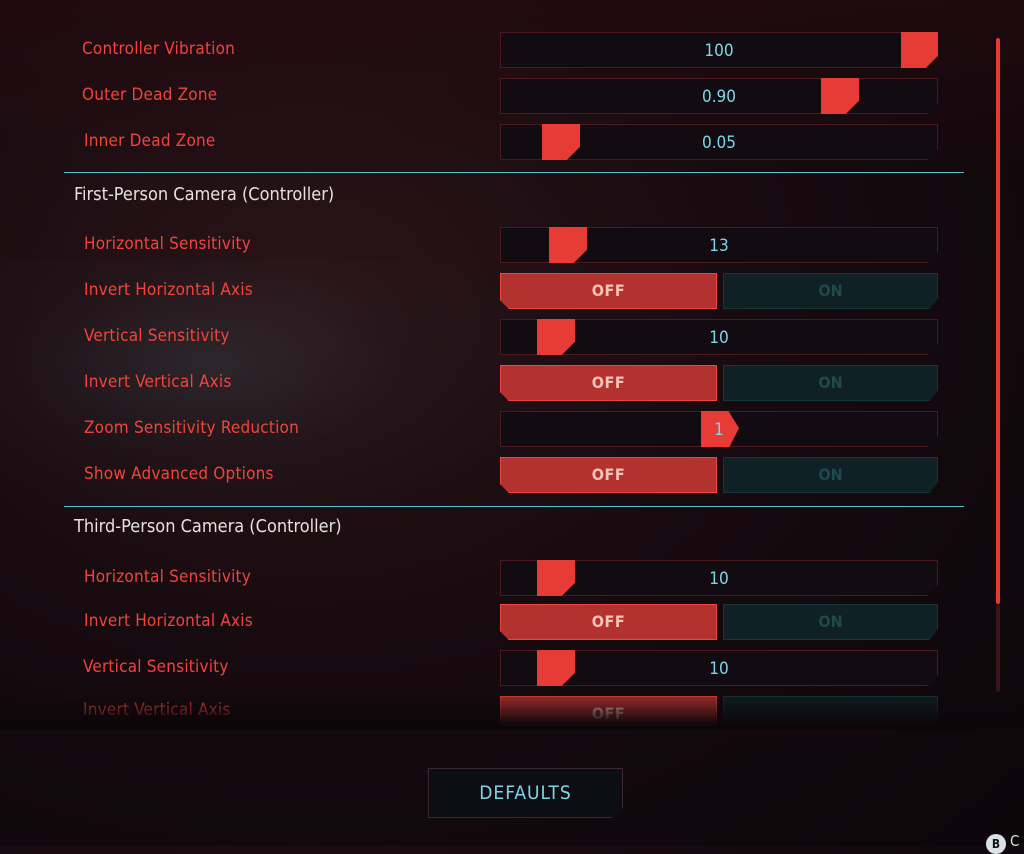  I want to click on label-controller-vibration: Controller Vibration, so click(159, 49).